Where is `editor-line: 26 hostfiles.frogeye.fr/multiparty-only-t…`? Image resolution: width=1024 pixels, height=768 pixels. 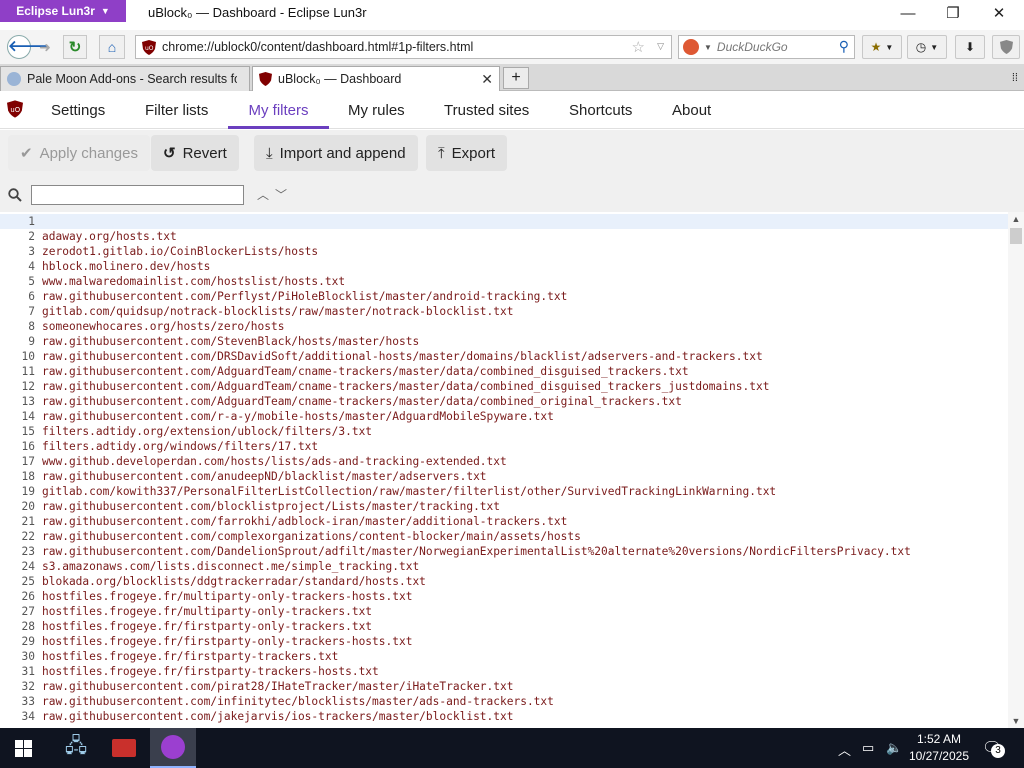
editor-line: 26 hostfiles.frogeye.fr/multiparty-only-t… is located at coordinates (504, 596).